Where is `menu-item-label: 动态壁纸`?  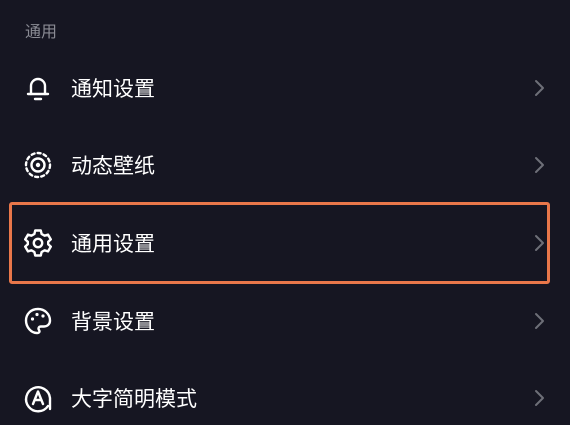 menu-item-label: 动态壁纸 is located at coordinates (113, 166).